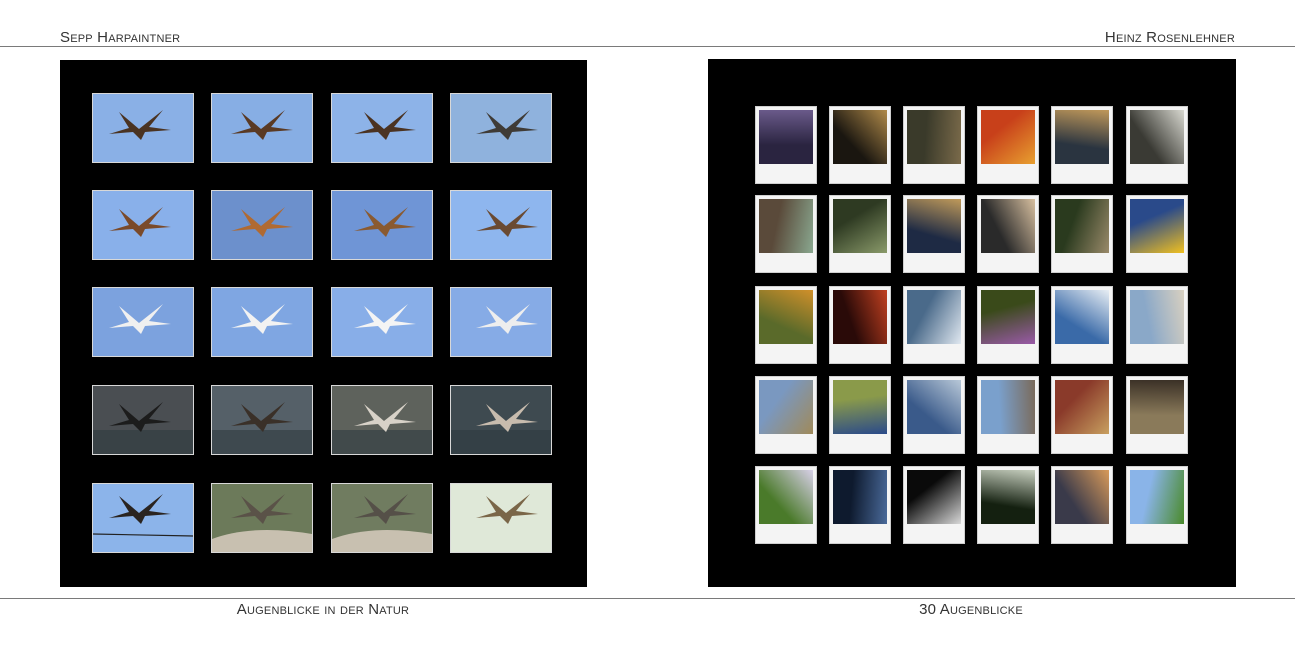  What do you see at coordinates (647, 598) in the screenshot?
I see `bottom-rule` at bounding box center [647, 598].